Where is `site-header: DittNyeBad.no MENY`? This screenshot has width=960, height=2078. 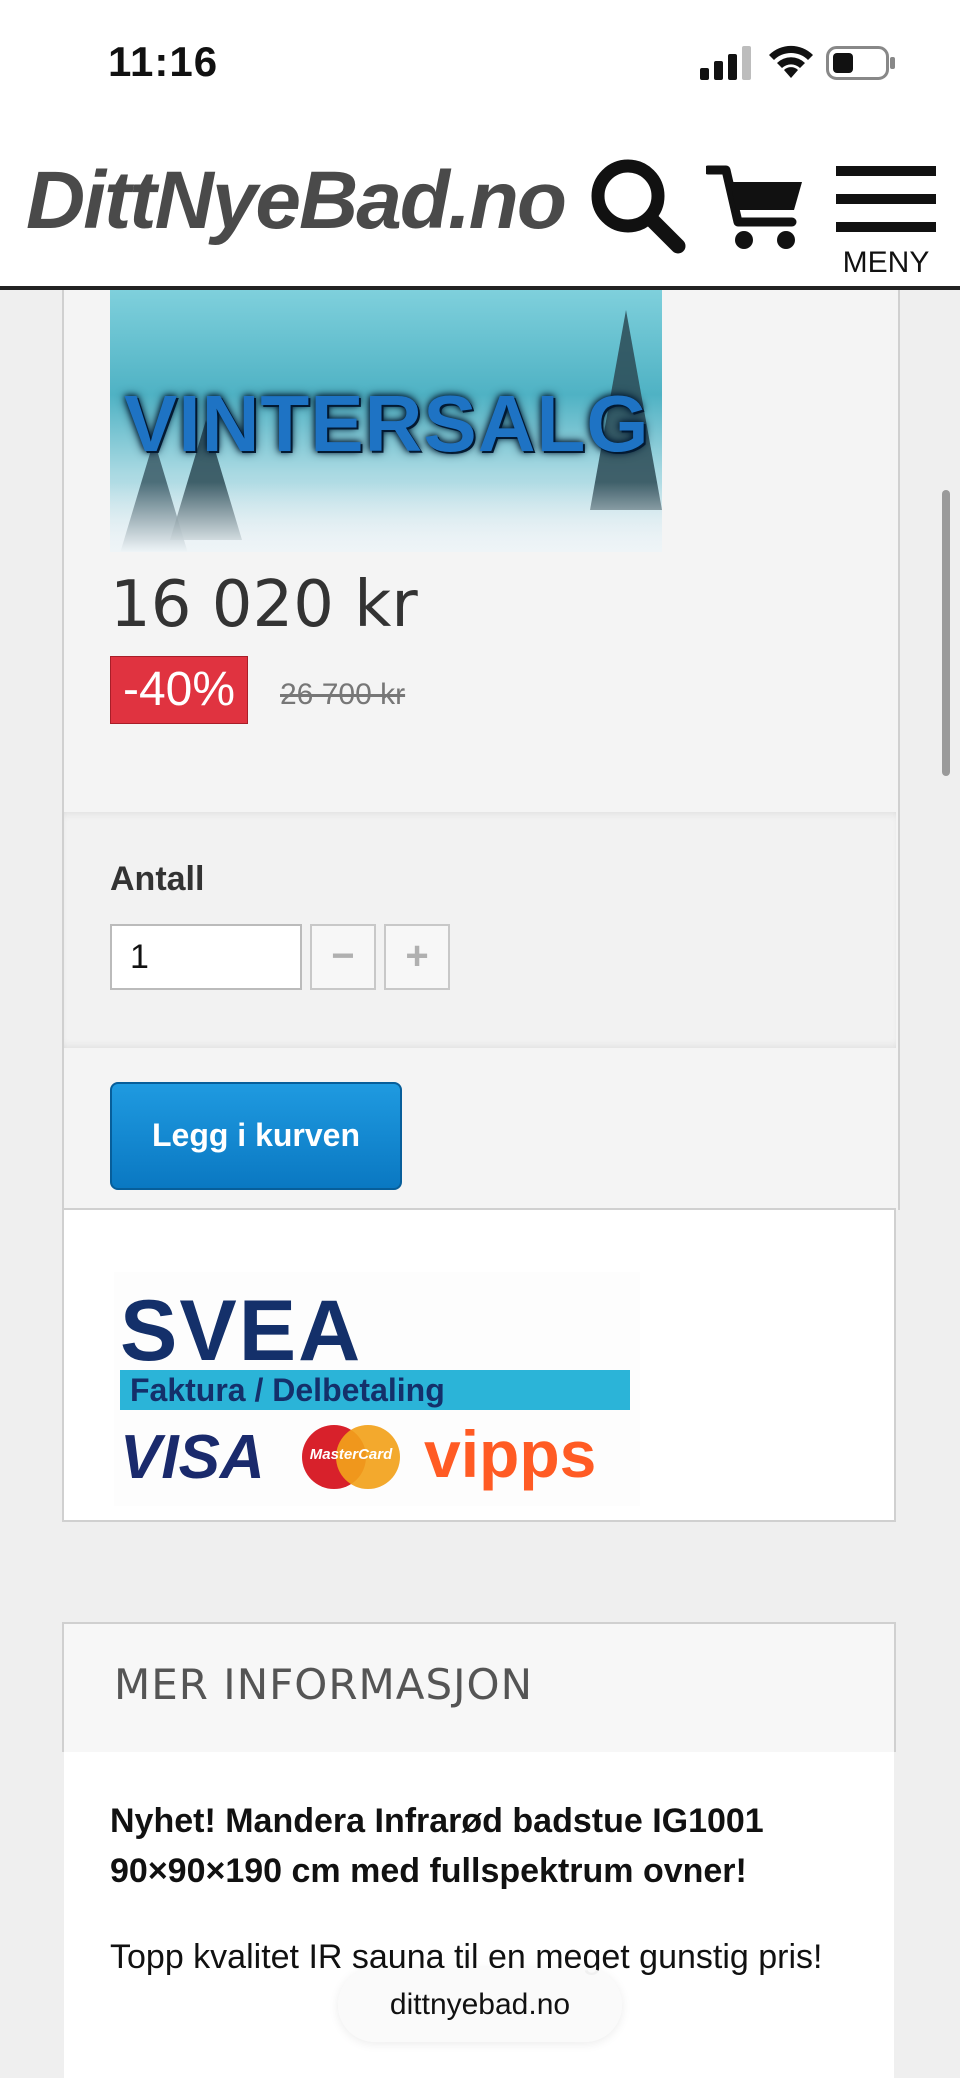 site-header: DittNyeBad.no MENY is located at coordinates (480, 209).